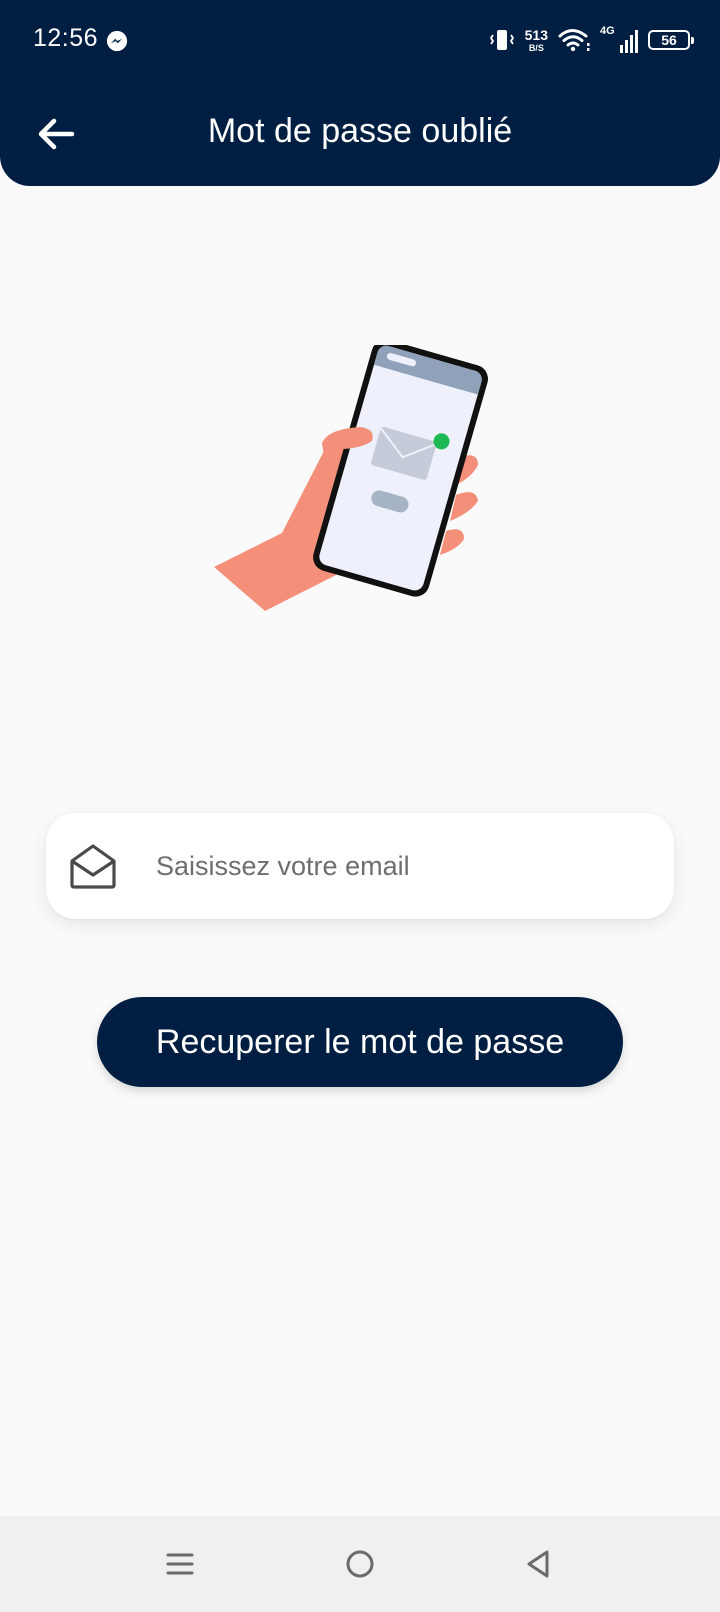 The height and width of the screenshot is (1612, 720). I want to click on battery-level: 56, so click(669, 40).